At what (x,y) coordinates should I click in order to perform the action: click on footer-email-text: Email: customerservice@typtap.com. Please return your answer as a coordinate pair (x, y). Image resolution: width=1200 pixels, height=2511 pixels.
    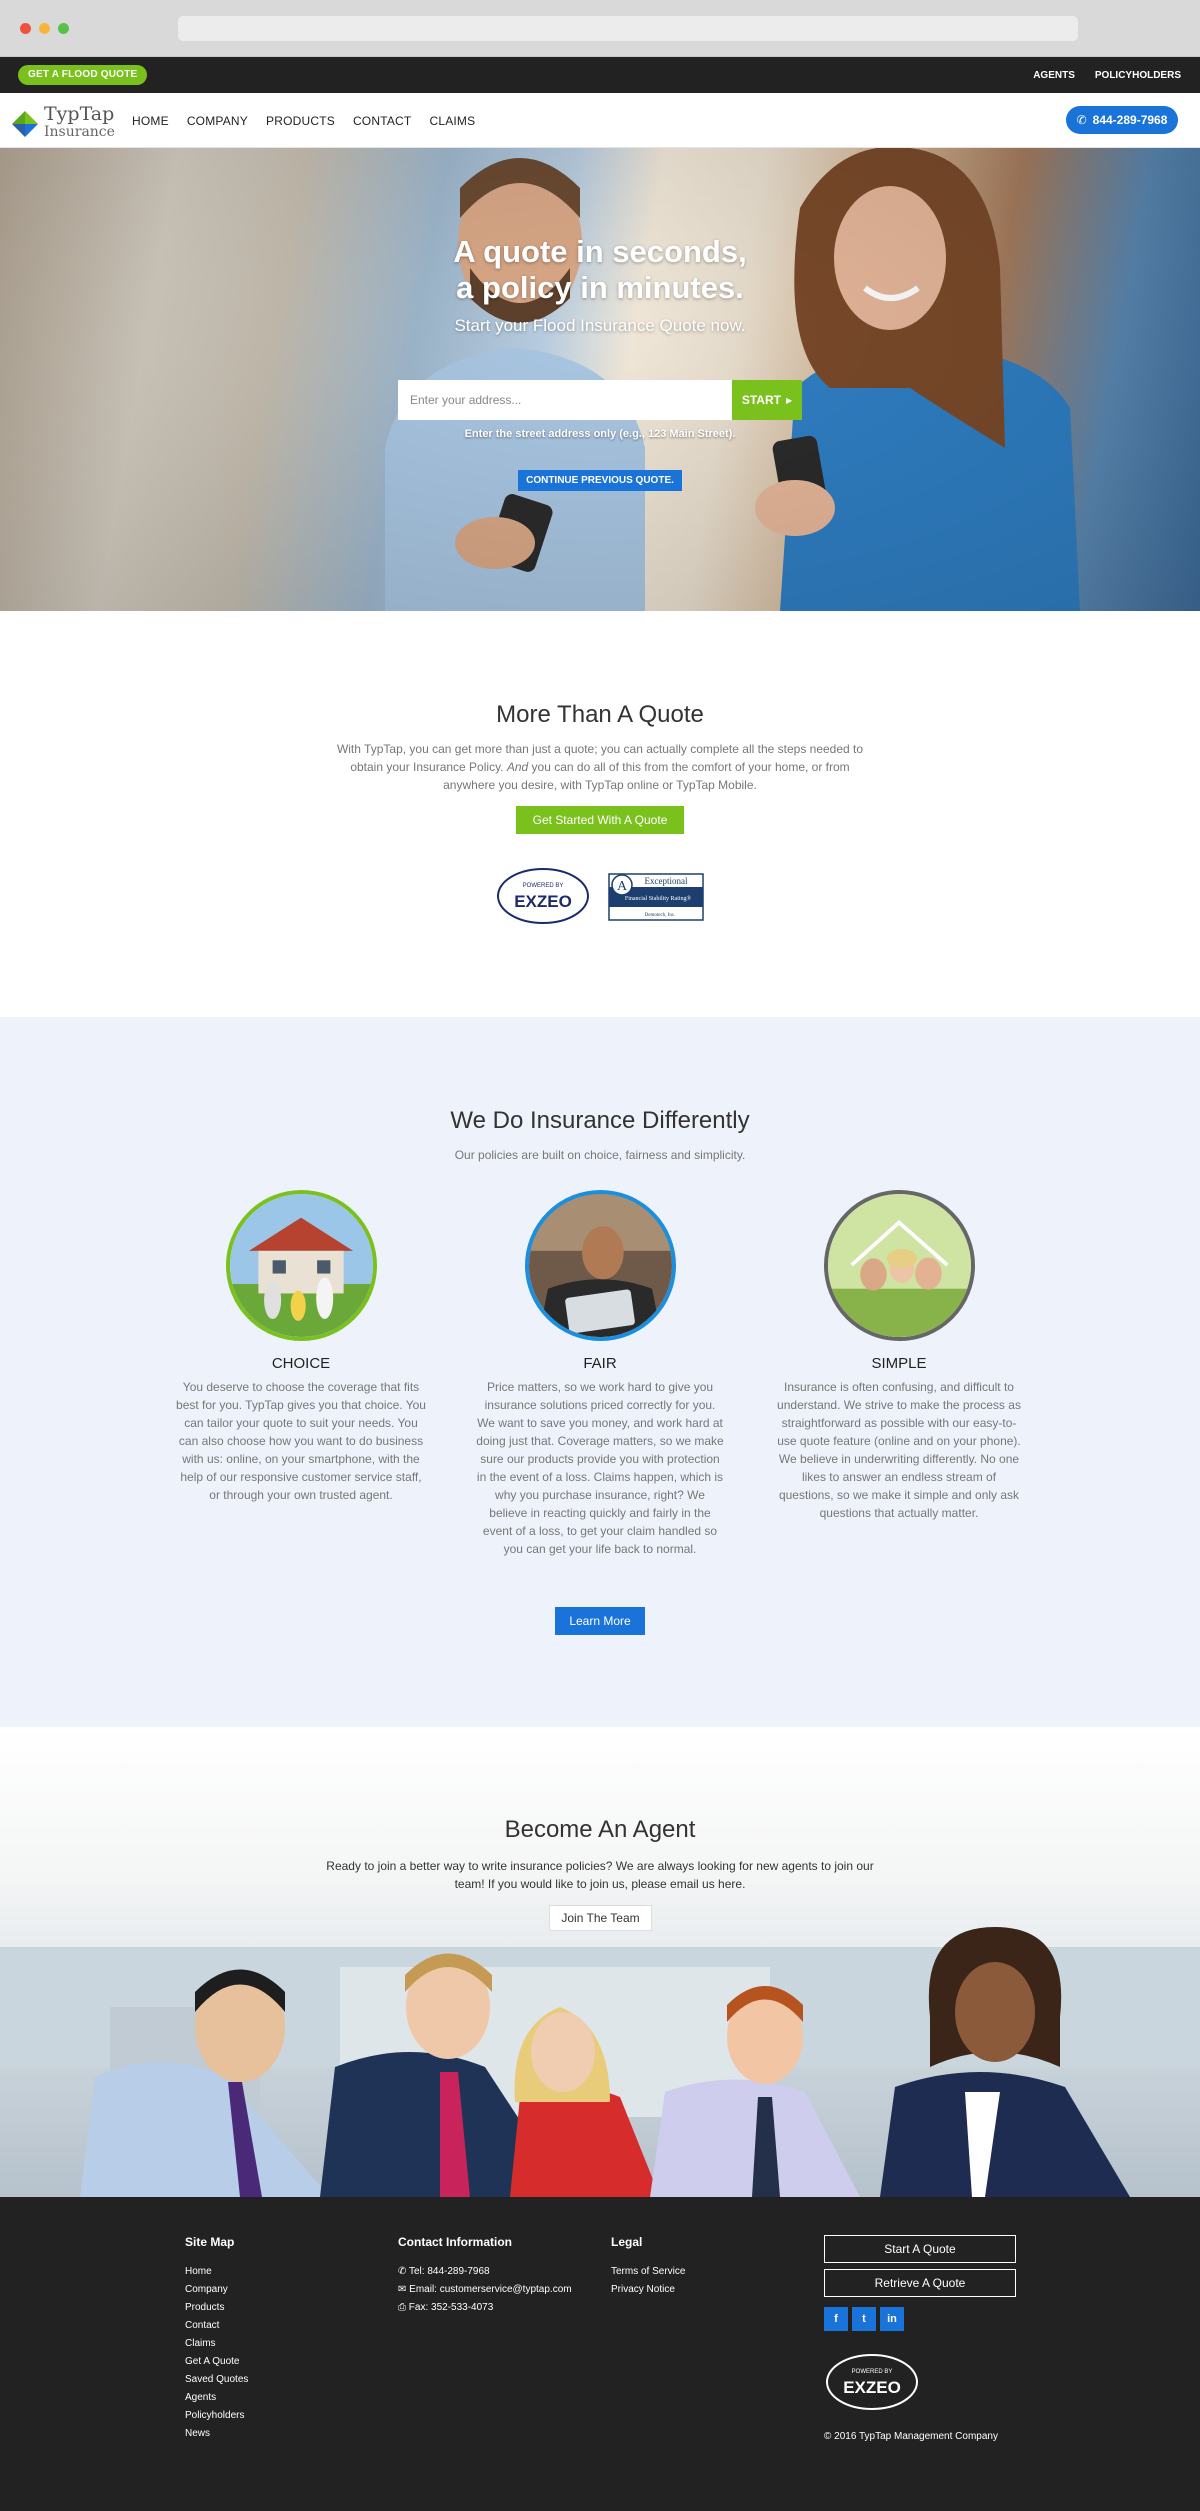
    Looking at the image, I should click on (490, 2289).